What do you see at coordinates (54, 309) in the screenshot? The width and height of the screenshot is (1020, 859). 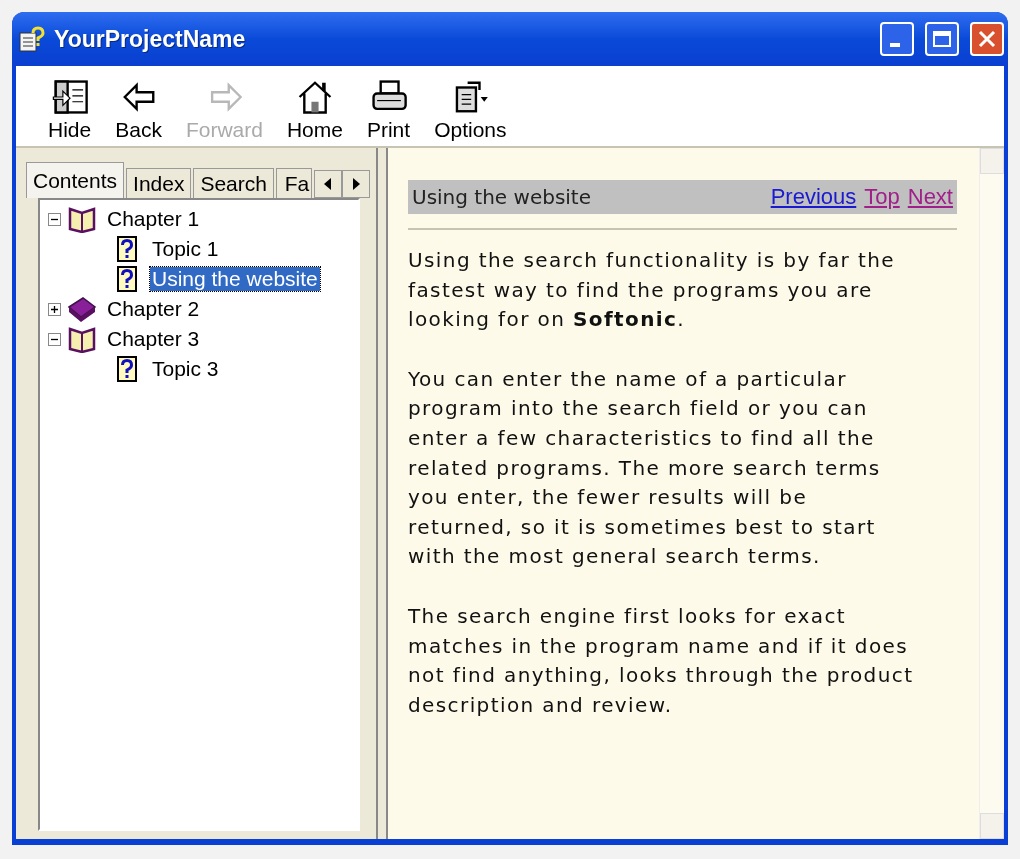 I see `expand-icon` at bounding box center [54, 309].